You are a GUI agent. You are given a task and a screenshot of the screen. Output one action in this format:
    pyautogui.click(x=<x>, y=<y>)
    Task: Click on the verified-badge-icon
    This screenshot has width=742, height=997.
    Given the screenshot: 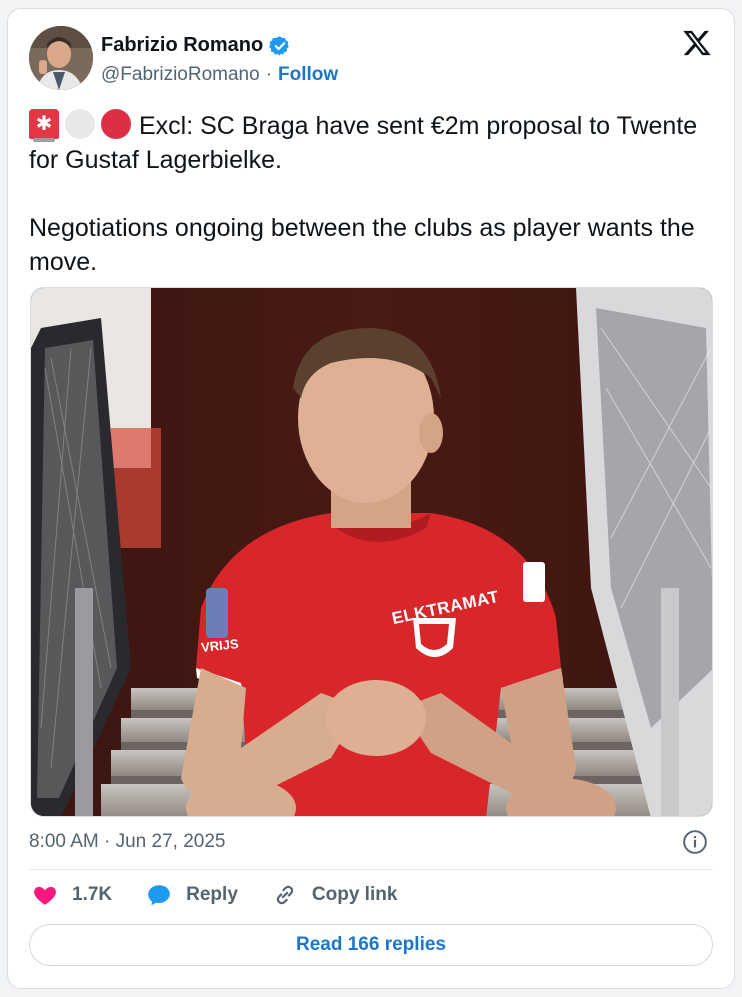 What is the action you would take?
    pyautogui.click(x=279, y=45)
    